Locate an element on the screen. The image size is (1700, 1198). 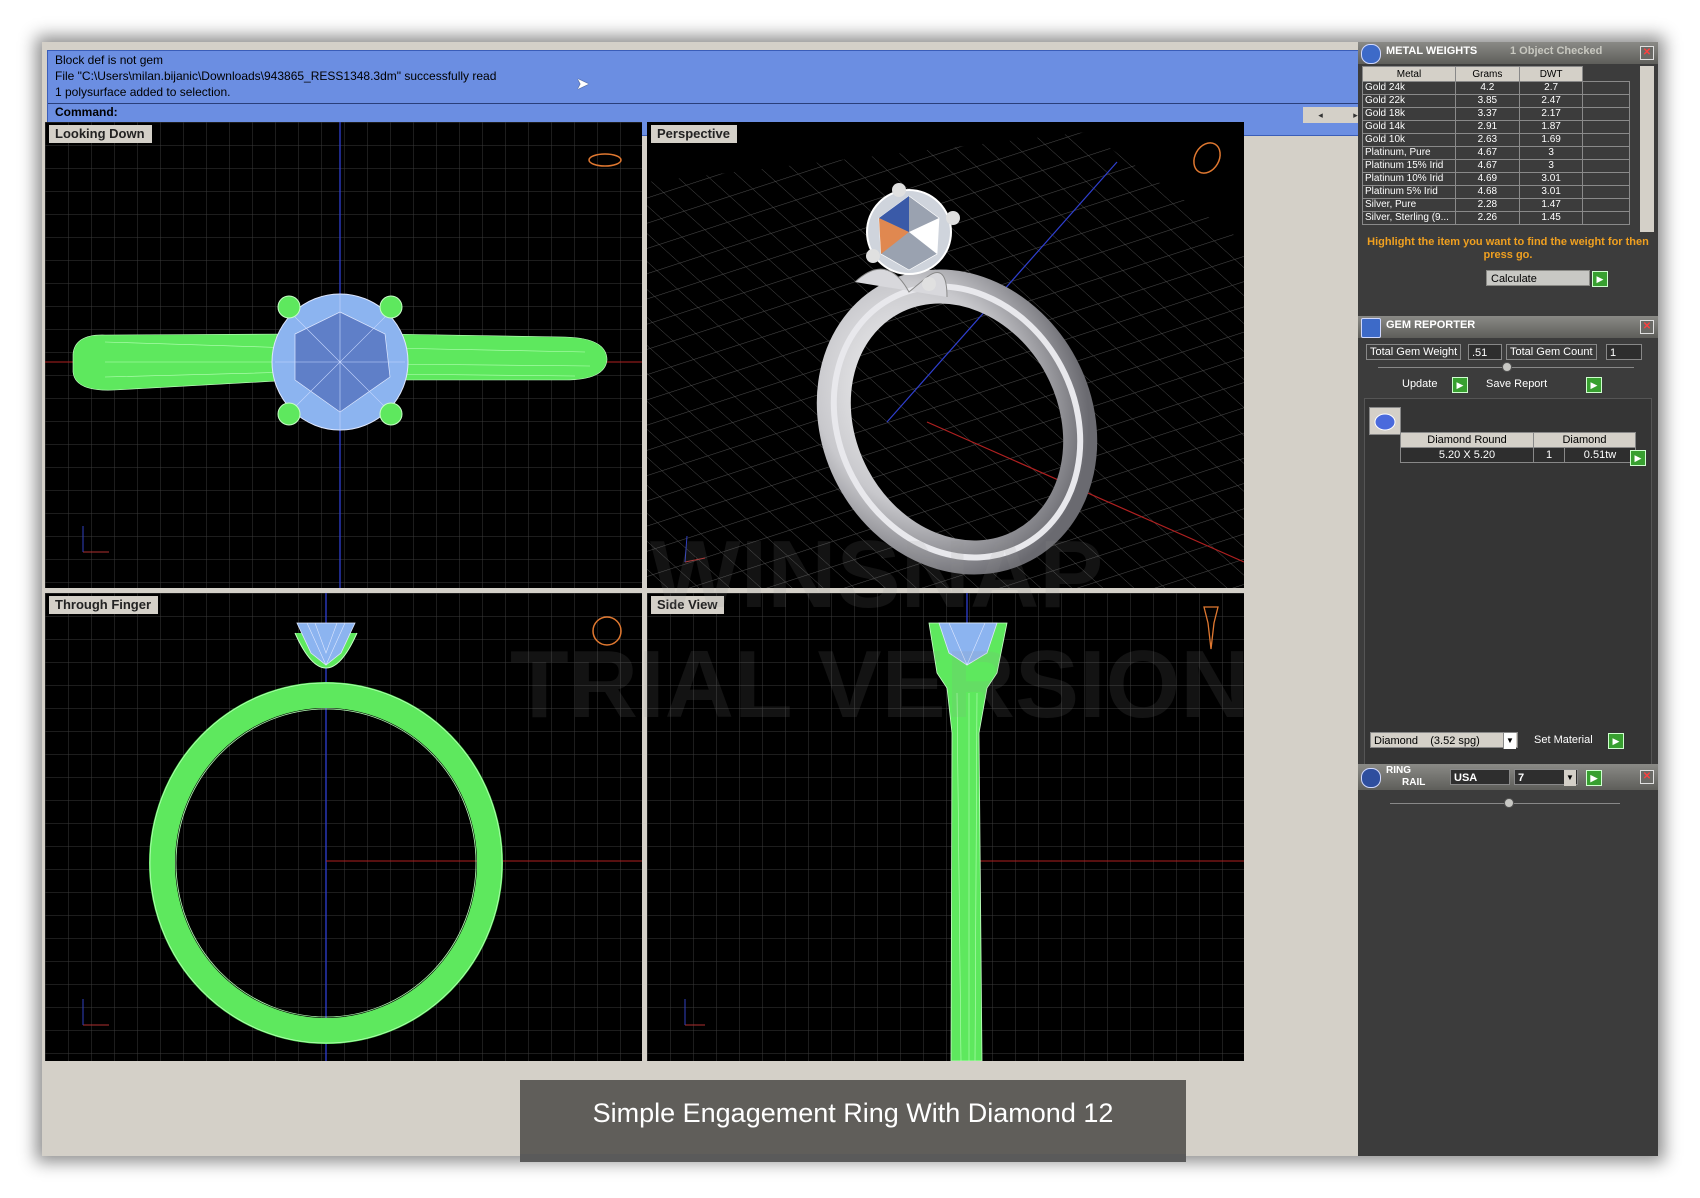
table-row: Silver, Sterling (9... 2.26 1.45 is located at coordinates (1496, 218).